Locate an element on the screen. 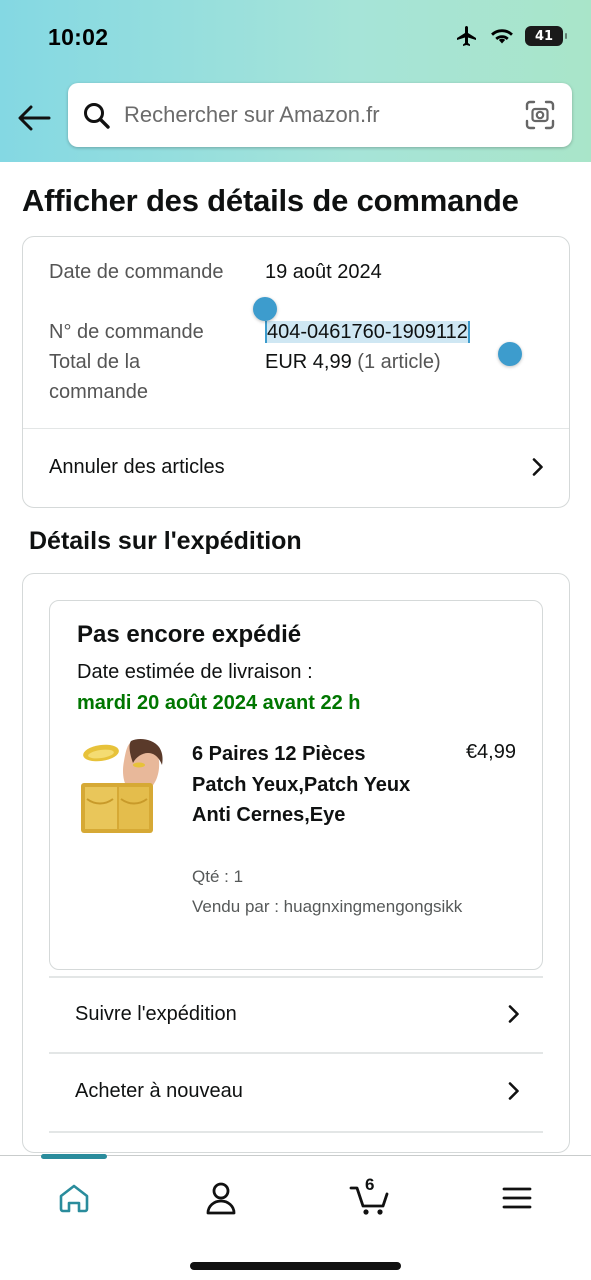  nav-account is located at coordinates (221, 1198).